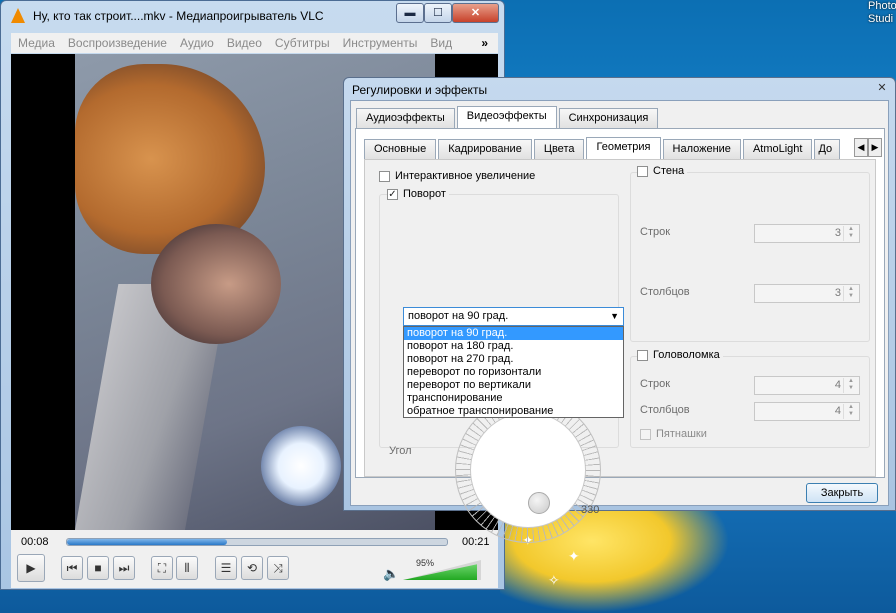  I want to click on top-tabs: Аудиоэффекты Видеоэффекты Синхронизация, so click(508, 117).